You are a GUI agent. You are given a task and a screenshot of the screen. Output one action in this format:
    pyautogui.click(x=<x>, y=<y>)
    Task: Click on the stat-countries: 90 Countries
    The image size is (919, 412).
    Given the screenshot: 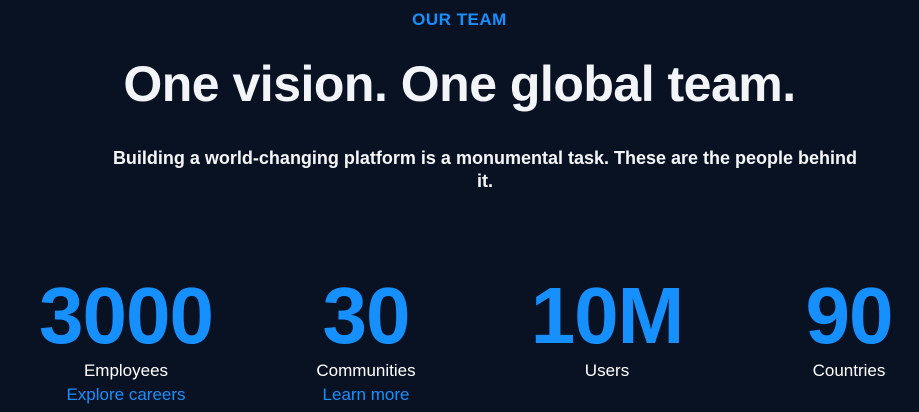 What is the action you would take?
    pyautogui.click(x=824, y=326)
    